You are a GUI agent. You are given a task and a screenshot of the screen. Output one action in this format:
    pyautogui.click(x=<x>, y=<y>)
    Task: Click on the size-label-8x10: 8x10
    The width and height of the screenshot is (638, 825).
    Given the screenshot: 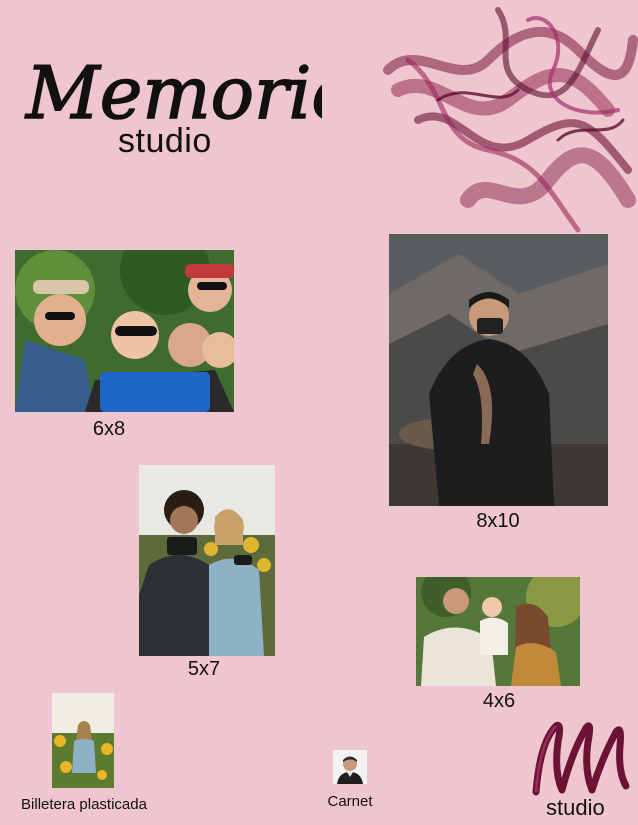 What is the action you would take?
    pyautogui.click(x=498, y=521)
    